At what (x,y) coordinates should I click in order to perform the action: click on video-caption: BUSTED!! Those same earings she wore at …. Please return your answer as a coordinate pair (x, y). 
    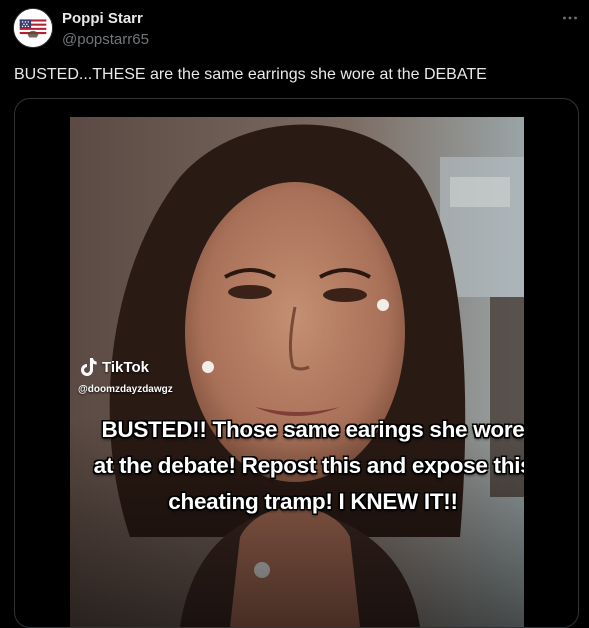
    Looking at the image, I should click on (308, 465).